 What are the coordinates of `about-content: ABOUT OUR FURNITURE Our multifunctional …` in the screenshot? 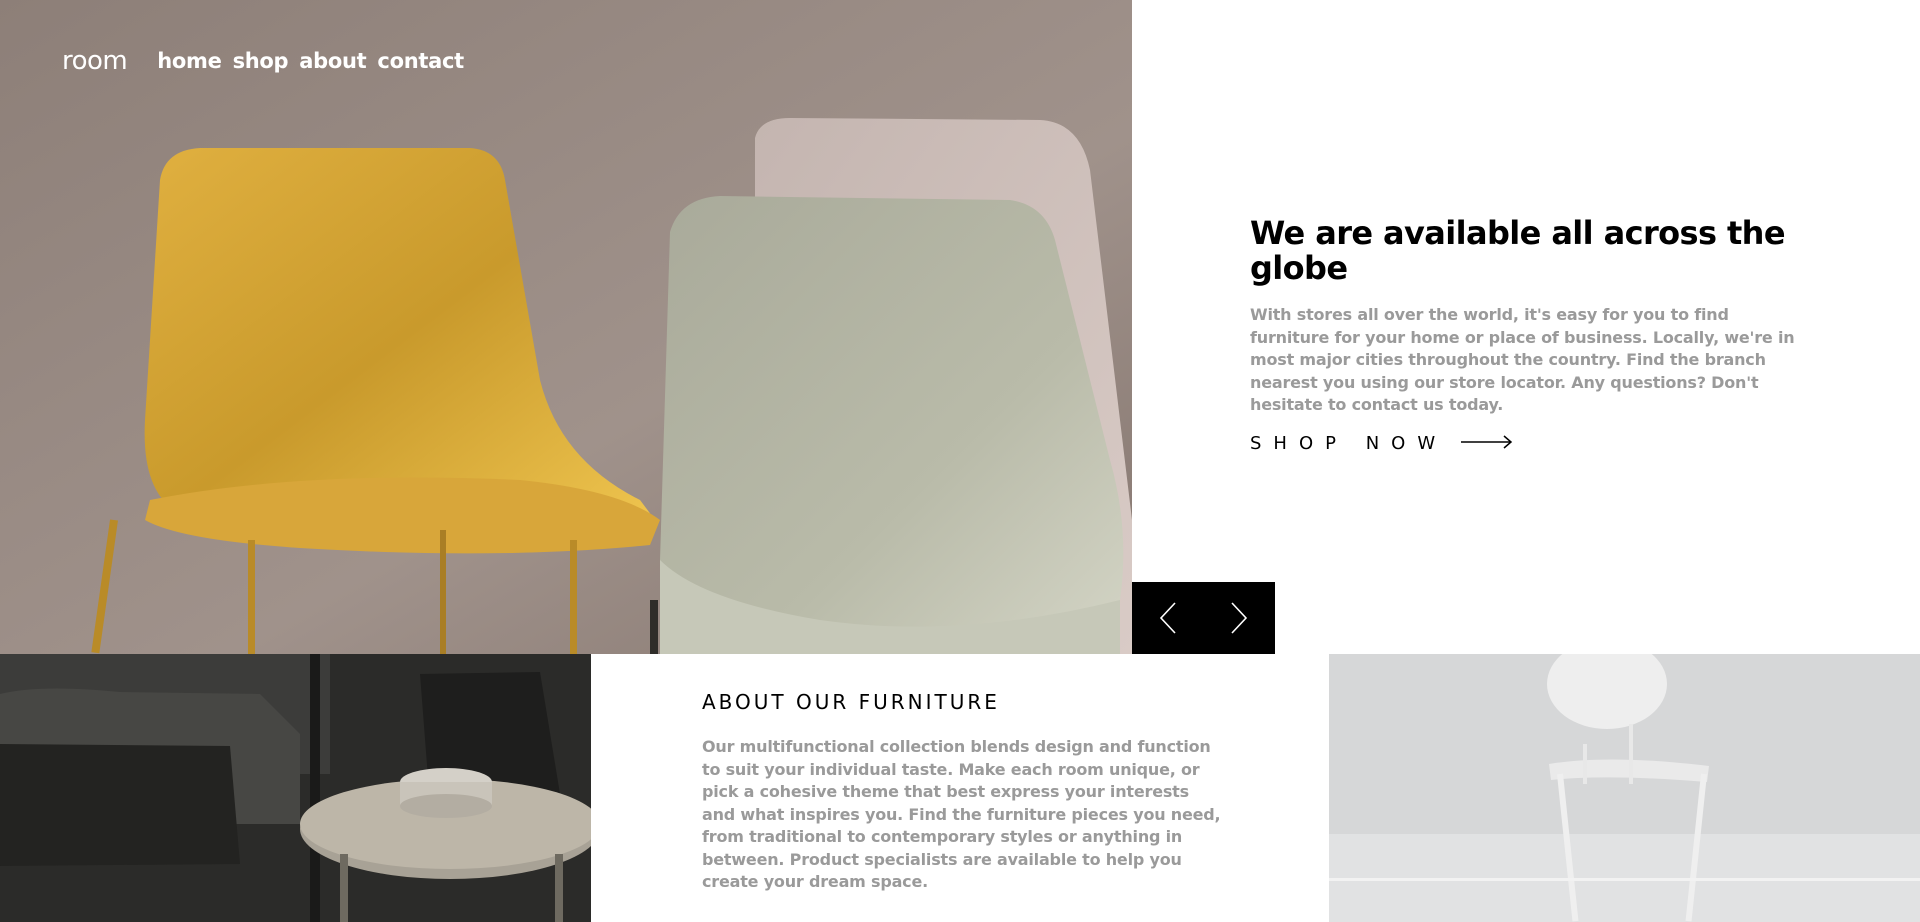 It's located at (962, 792).